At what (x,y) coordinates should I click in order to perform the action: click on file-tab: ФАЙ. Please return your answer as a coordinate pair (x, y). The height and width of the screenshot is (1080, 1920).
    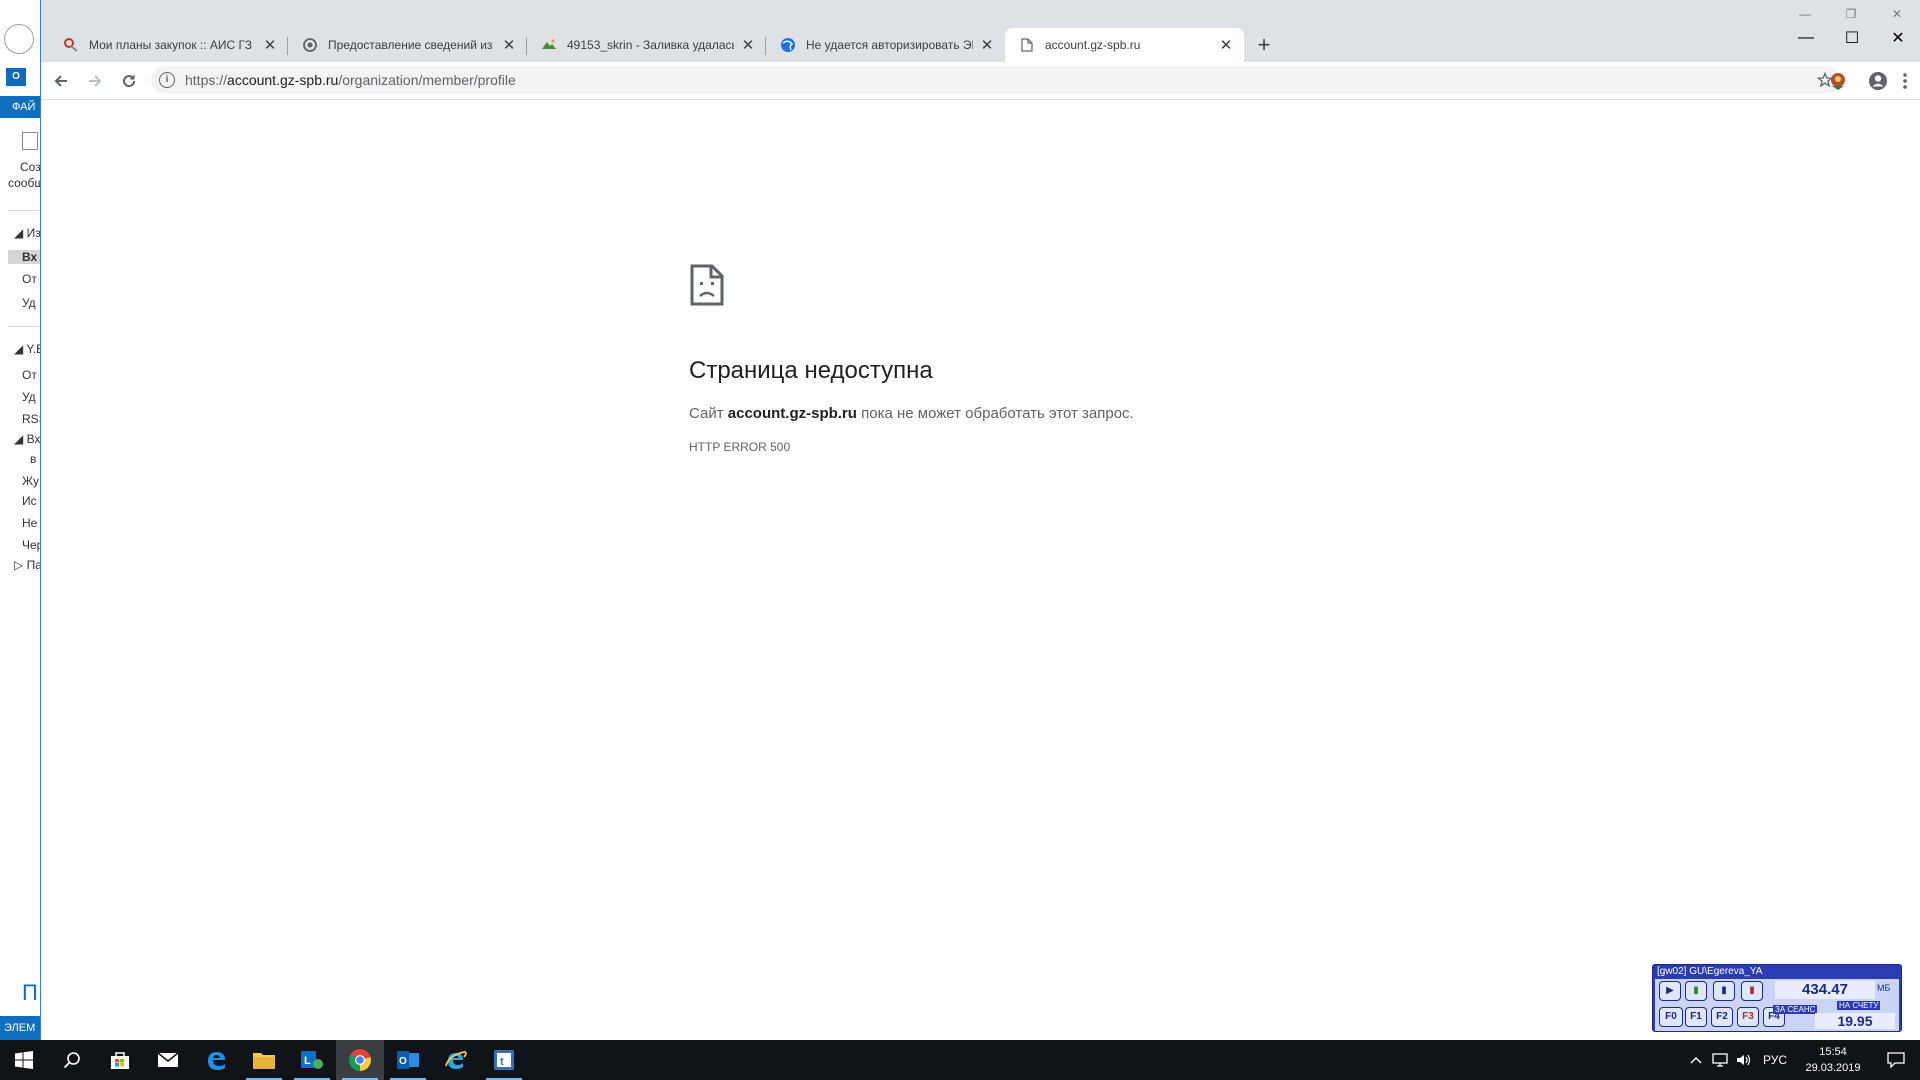
    Looking at the image, I should click on (20, 107).